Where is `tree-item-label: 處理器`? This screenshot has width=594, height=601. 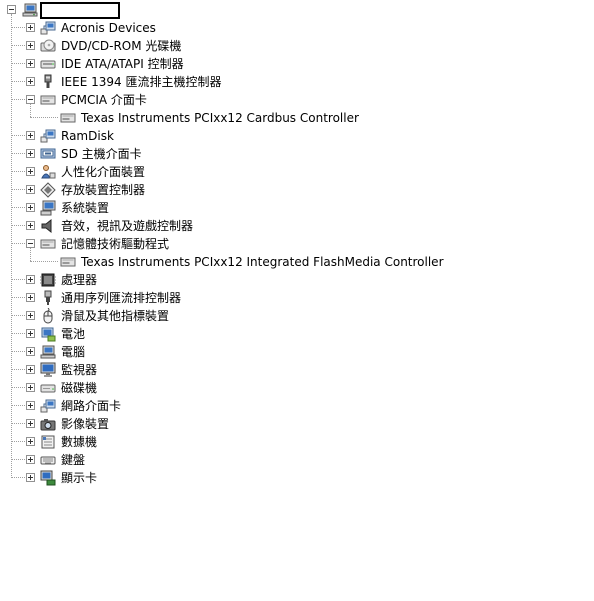 tree-item-label: 處理器 is located at coordinates (79, 280).